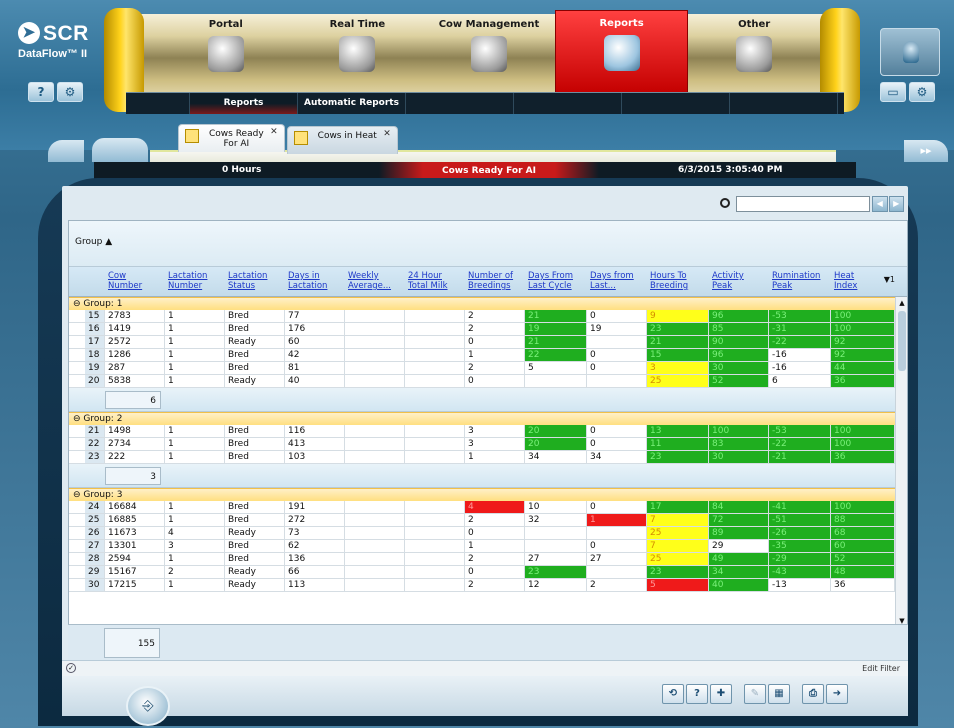 The height and width of the screenshot is (728, 954). I want to click on scroll-thumb, so click(902, 341).